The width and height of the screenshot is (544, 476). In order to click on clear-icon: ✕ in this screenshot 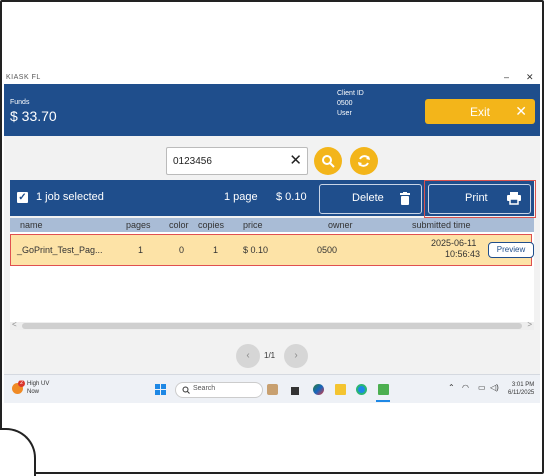, I will do `click(295, 160)`.